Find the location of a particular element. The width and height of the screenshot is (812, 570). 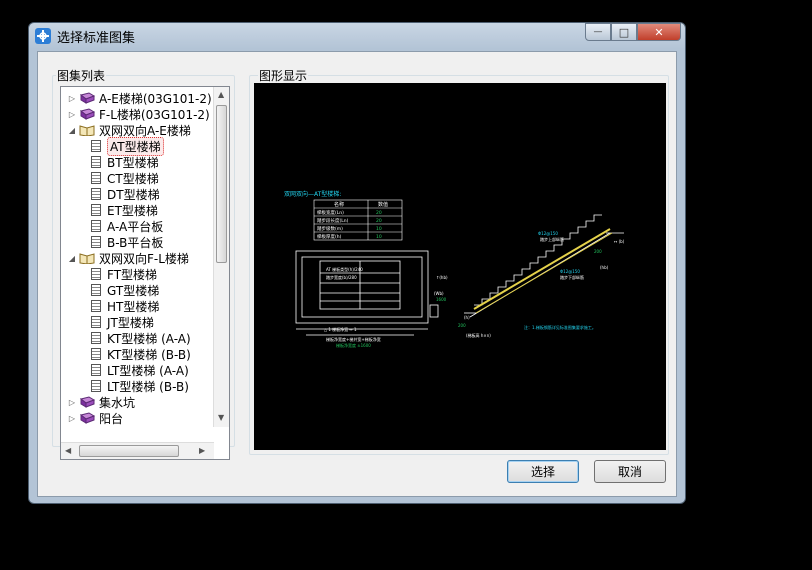

tree-node-label: FT型楼梯 is located at coordinates (132, 274).